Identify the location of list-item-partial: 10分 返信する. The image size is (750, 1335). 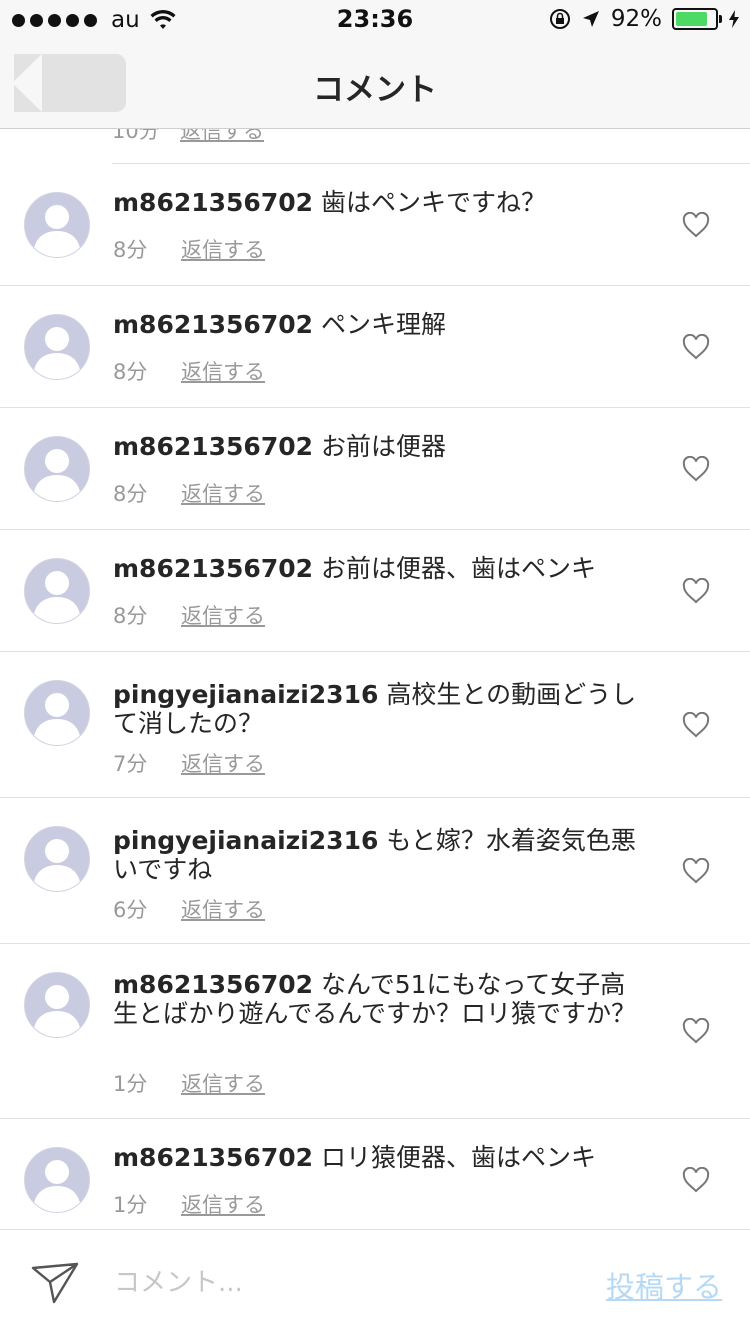
(431, 146).